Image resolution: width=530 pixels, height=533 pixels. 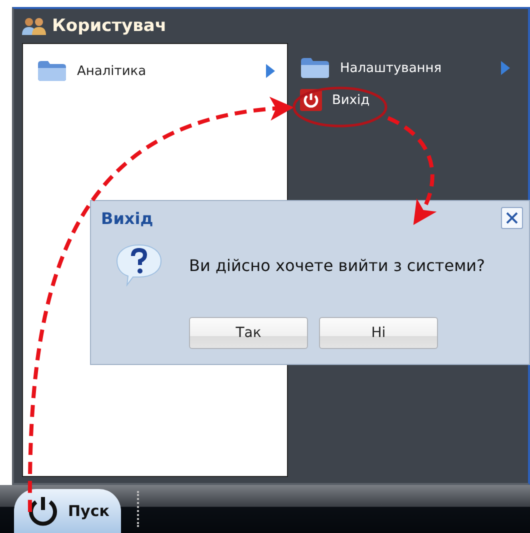 What do you see at coordinates (109, 26) in the screenshot?
I see `window-title: Користувач` at bounding box center [109, 26].